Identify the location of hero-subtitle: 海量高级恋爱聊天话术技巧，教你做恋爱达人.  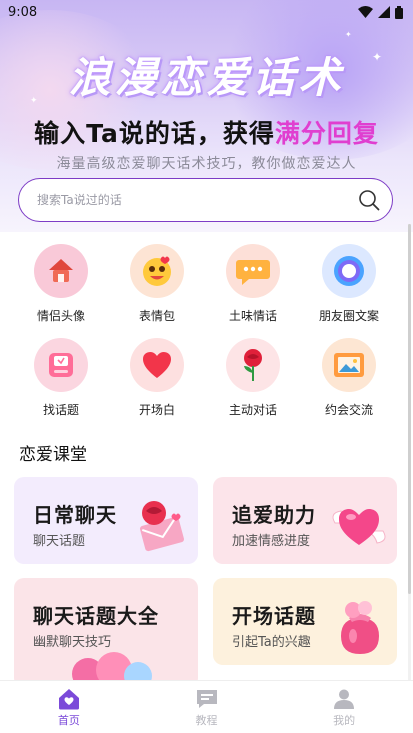
(206, 164).